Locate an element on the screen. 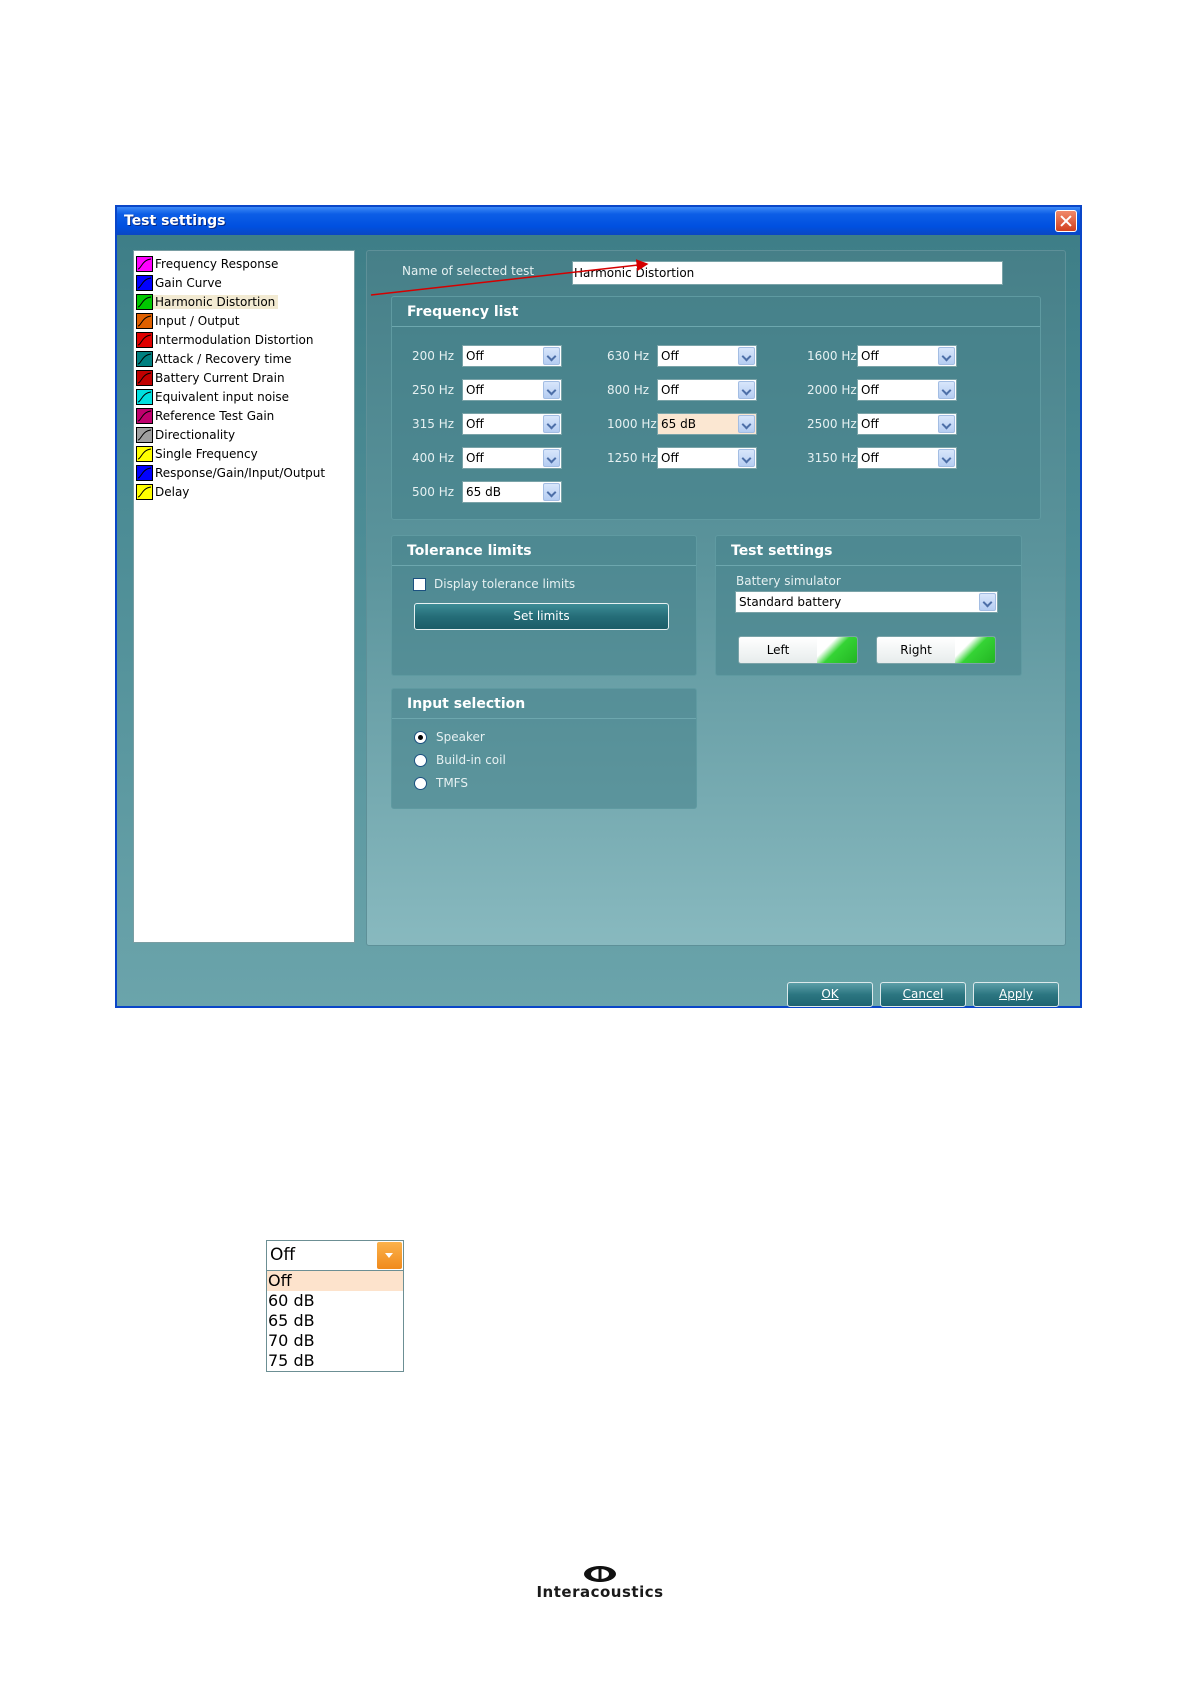  tolerance-limits-title: Tolerance limits is located at coordinates (544, 551).